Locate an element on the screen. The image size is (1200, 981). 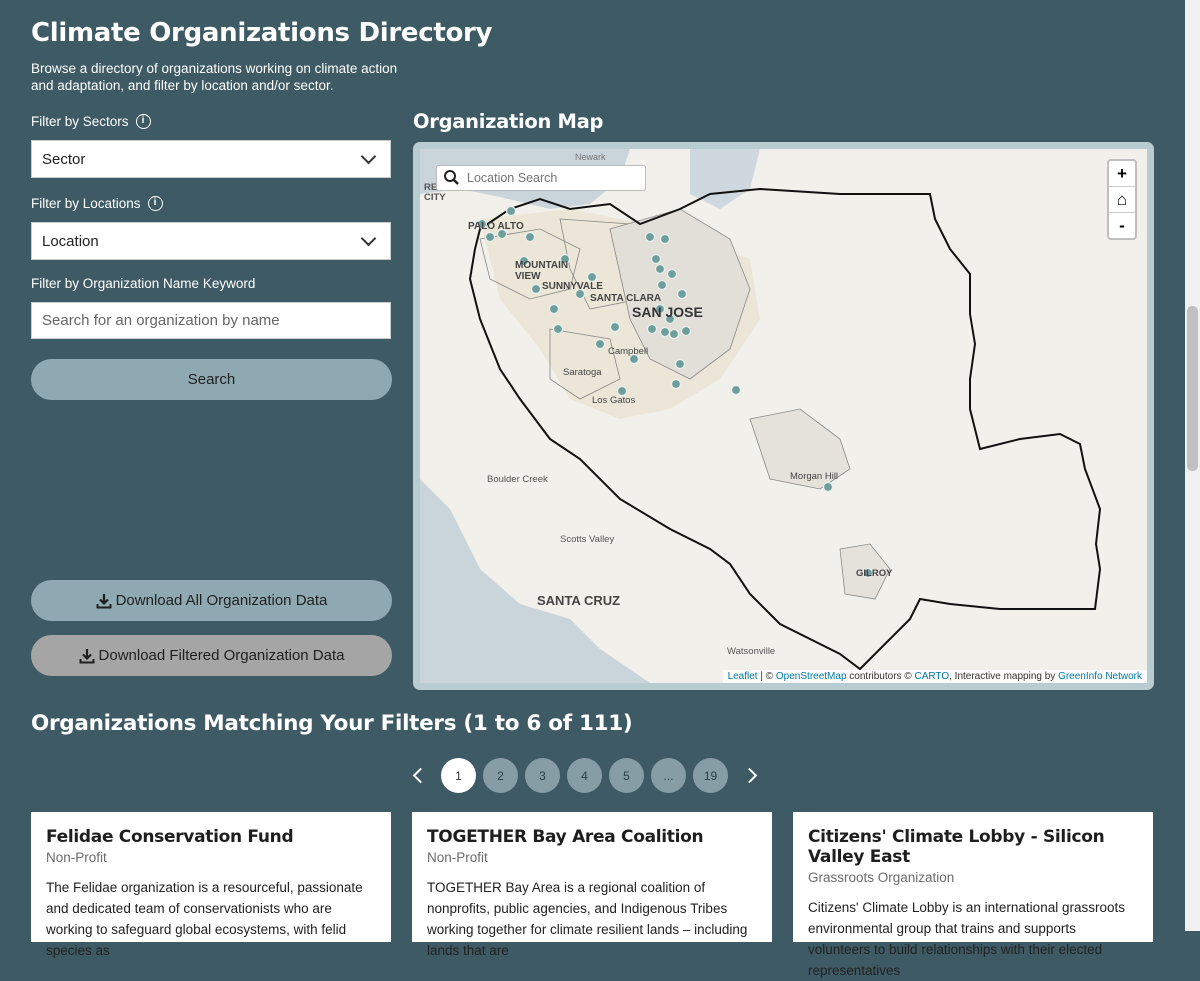
organization-name: Felidae Conservation Fund is located at coordinates (170, 837).